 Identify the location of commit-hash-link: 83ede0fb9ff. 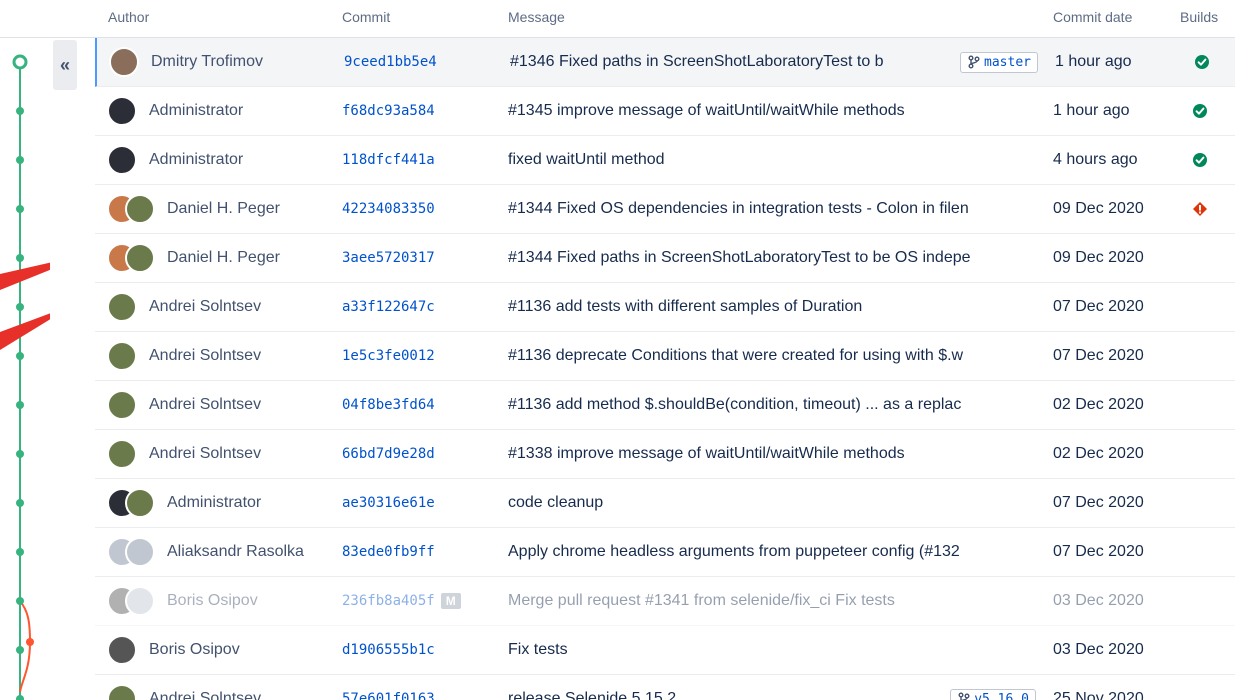
(388, 552).